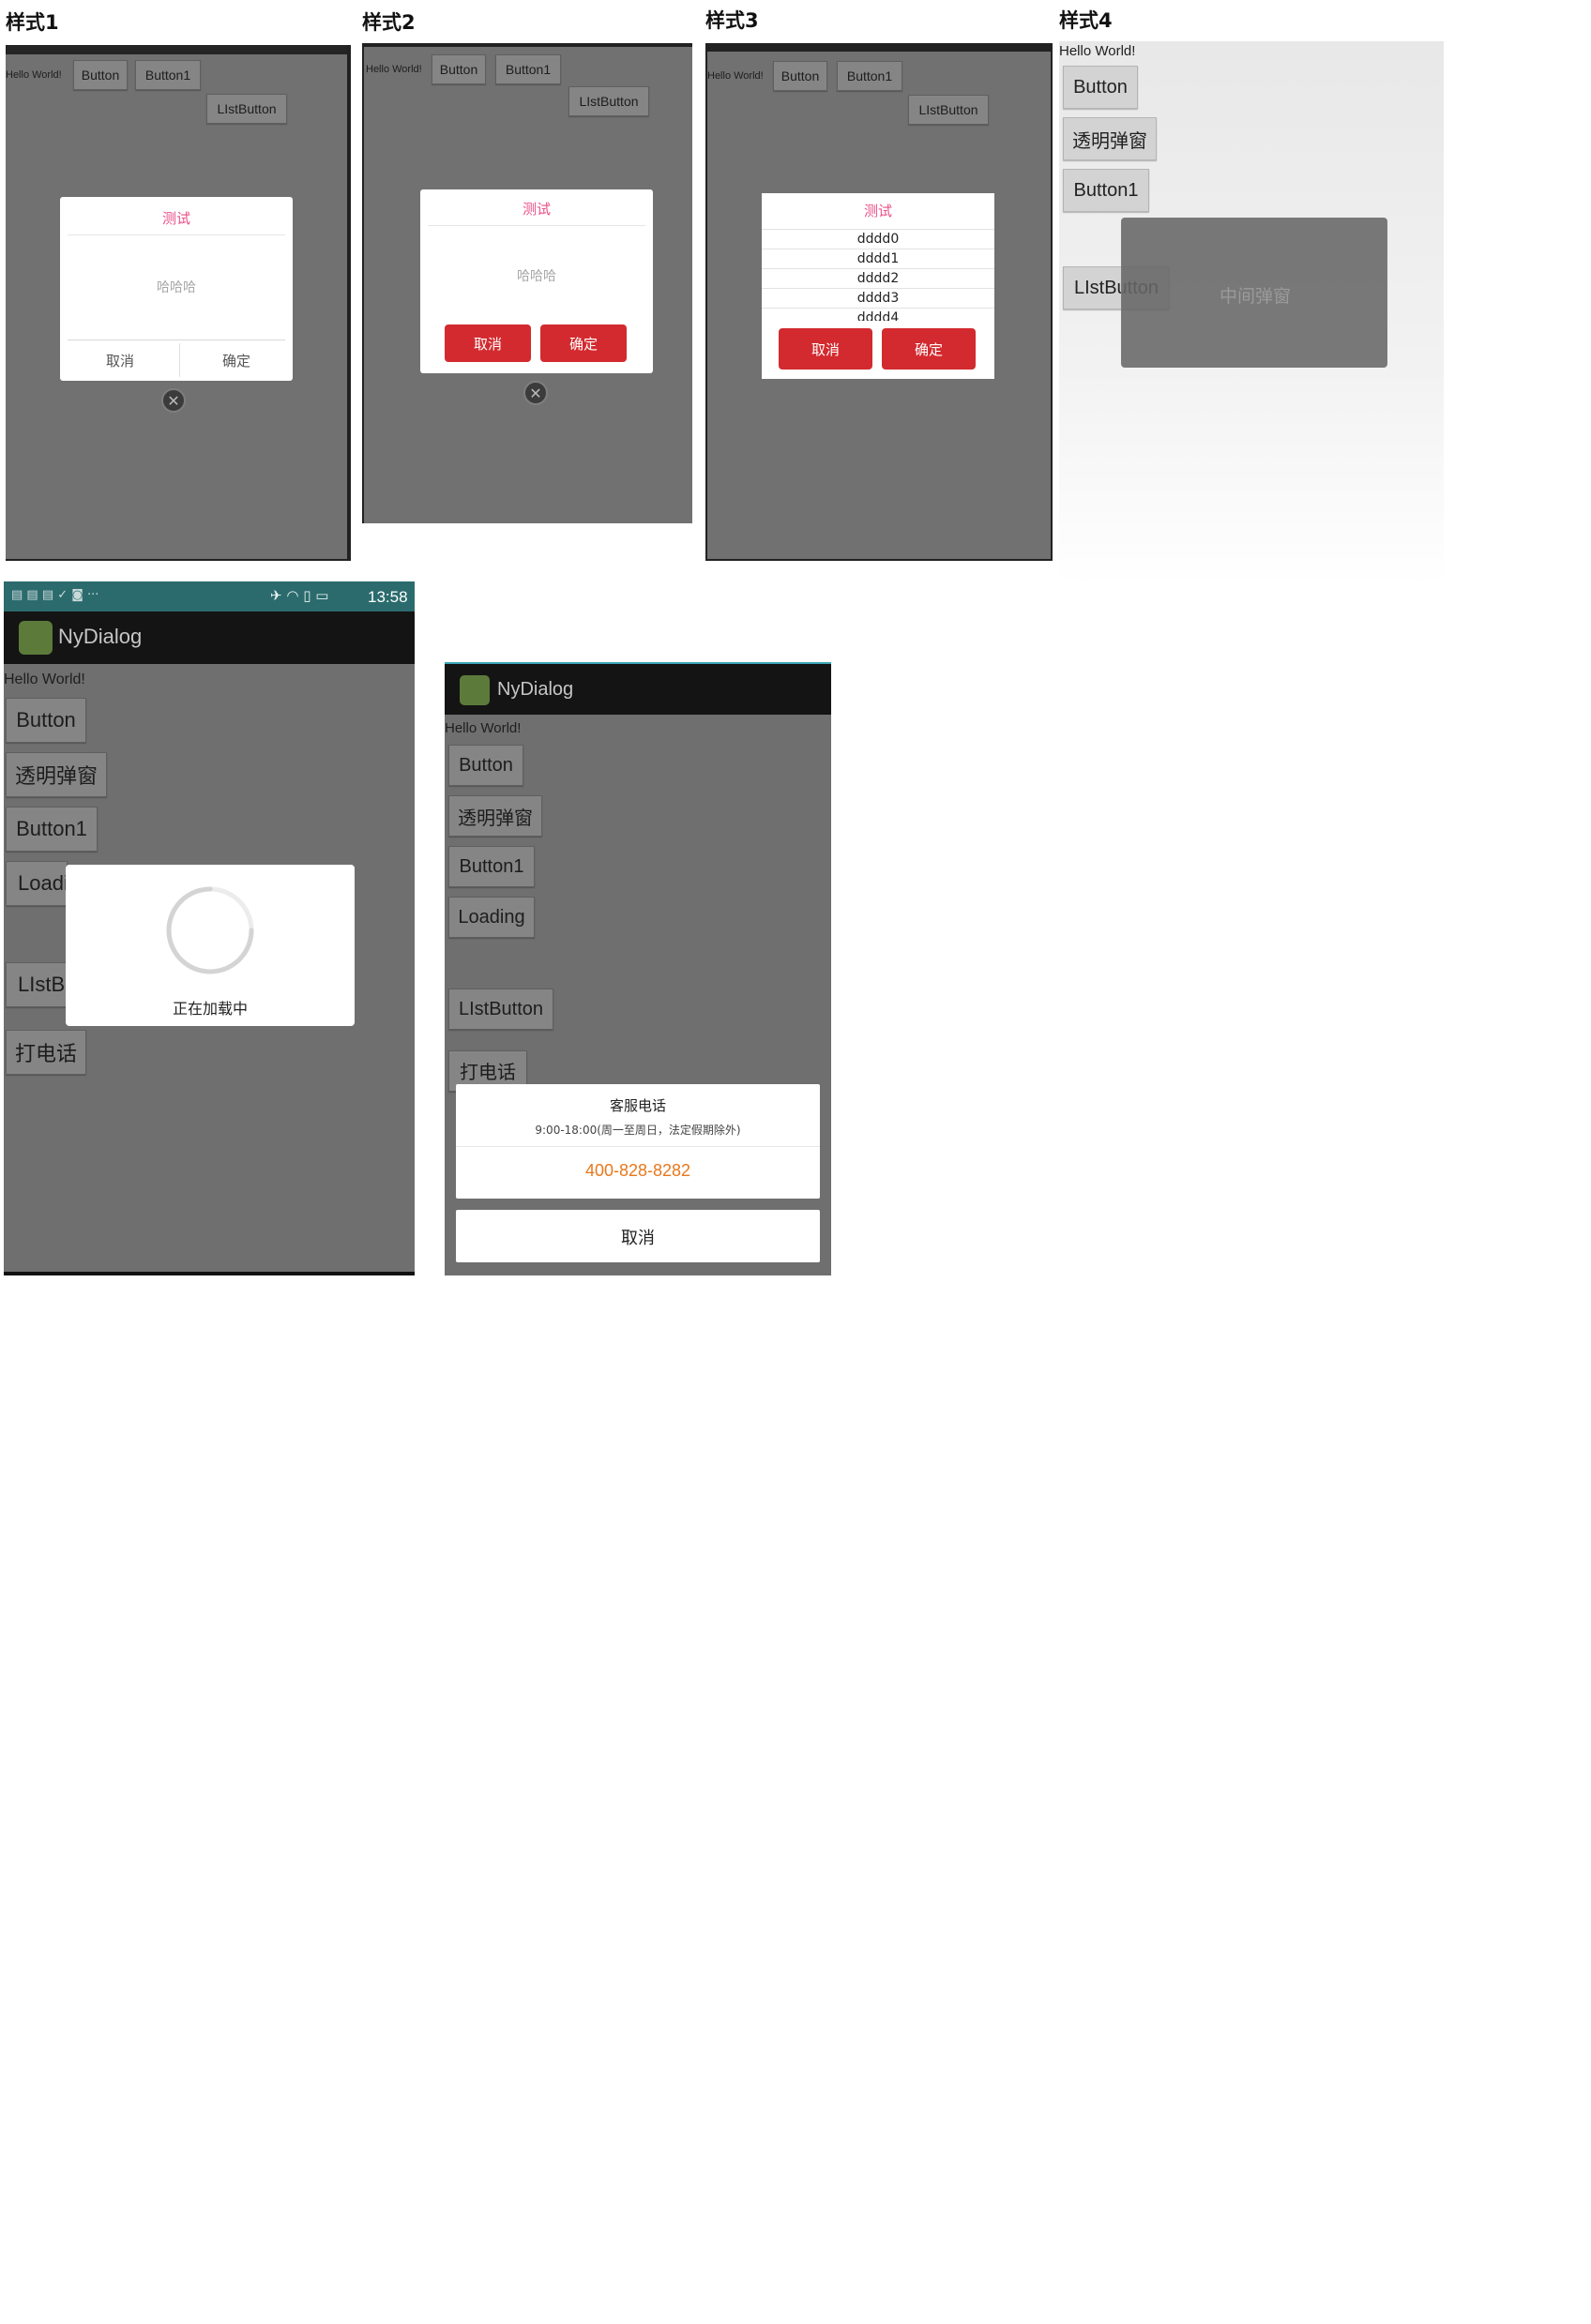 Image resolution: width=1591 pixels, height=2324 pixels. I want to click on app-toolbar: NyDialog, so click(209, 637).